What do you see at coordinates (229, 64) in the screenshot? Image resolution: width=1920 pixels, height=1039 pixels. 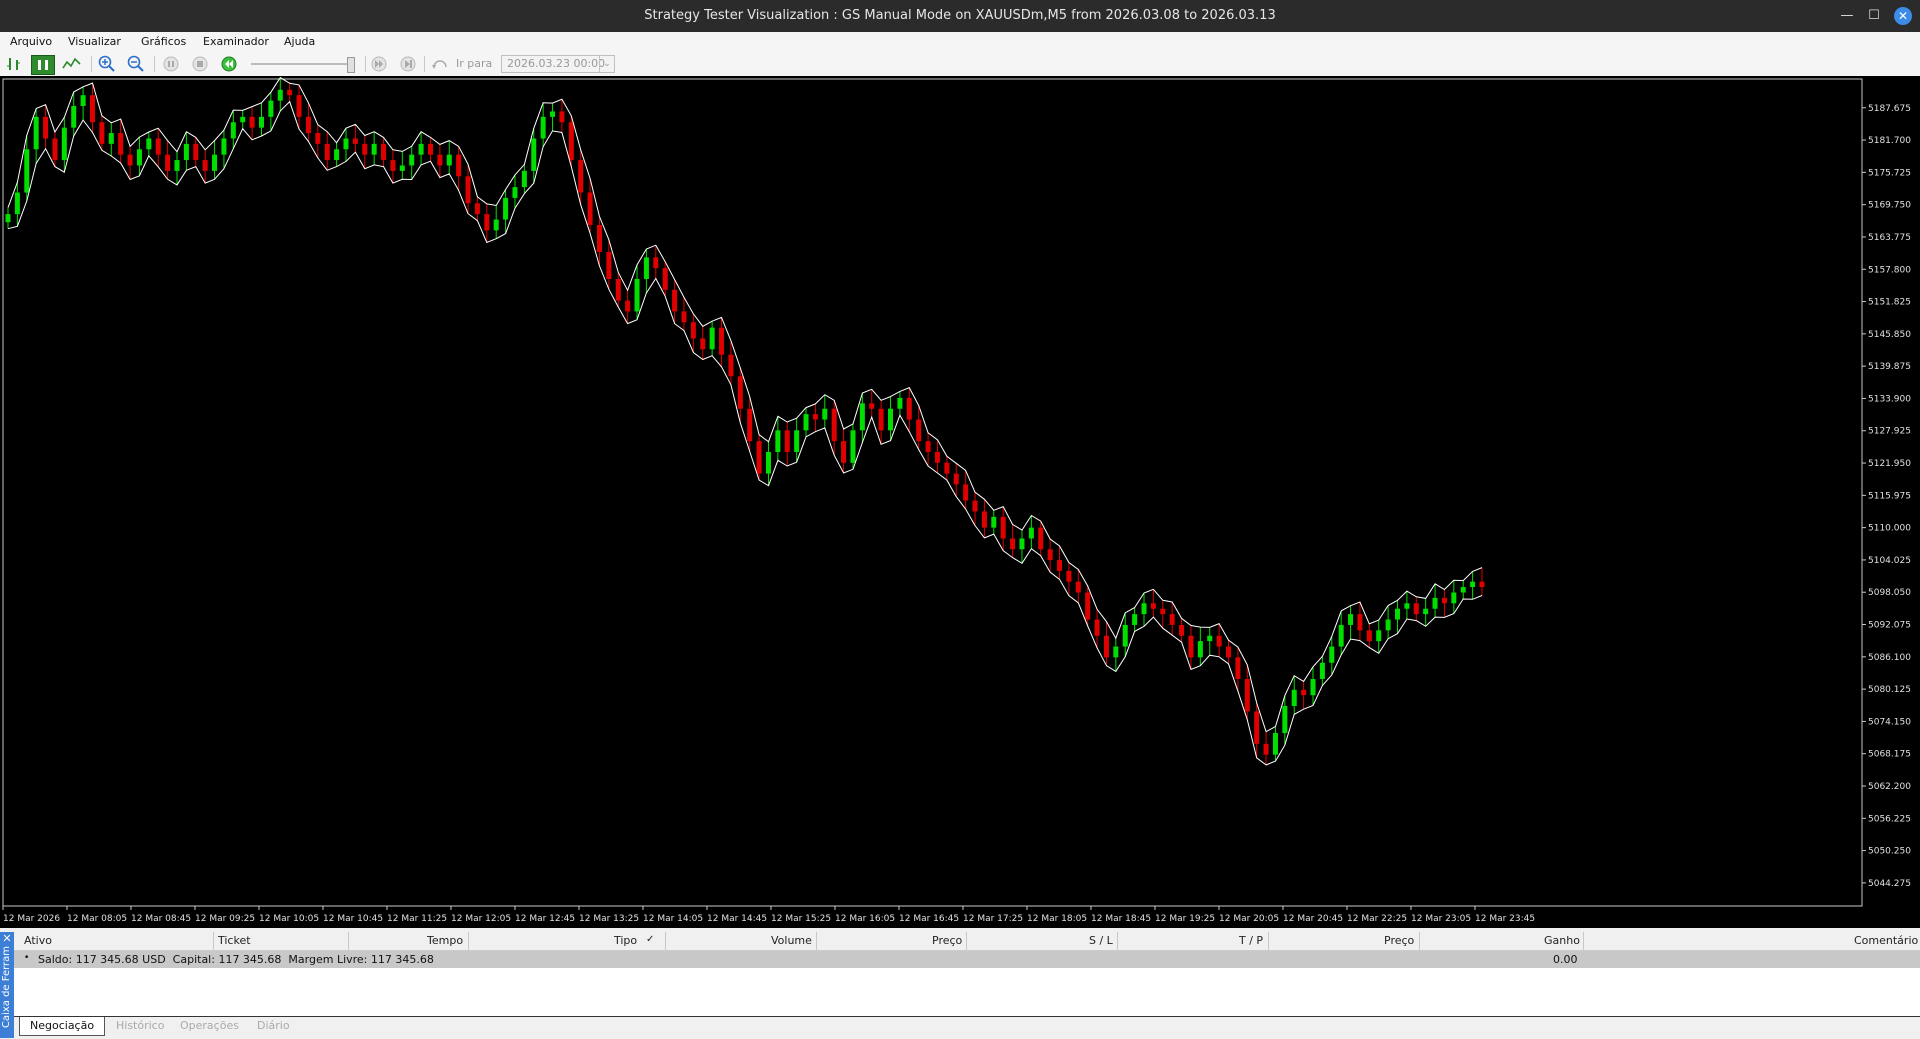 I see `play-speed-icon` at bounding box center [229, 64].